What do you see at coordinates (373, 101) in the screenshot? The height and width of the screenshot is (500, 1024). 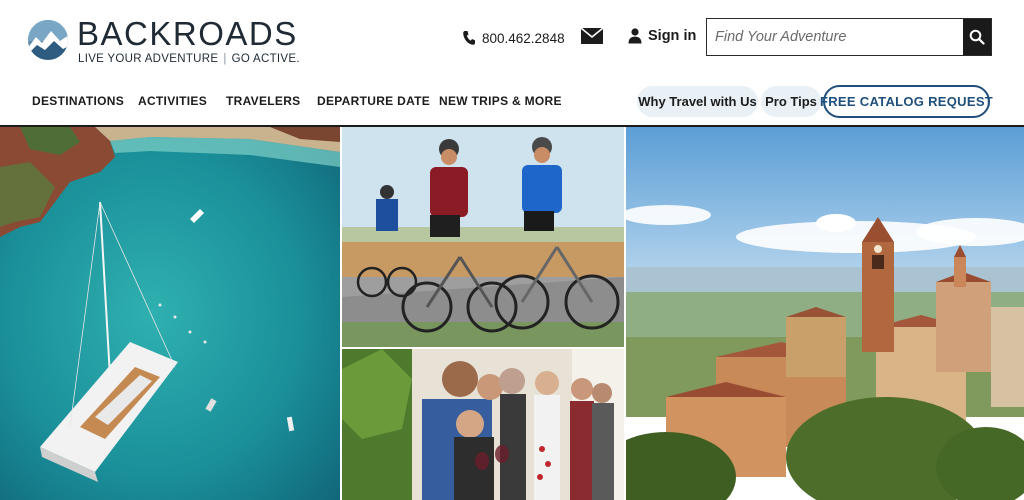 I see `nav-item-departure-date: DEPARTURE DATE` at bounding box center [373, 101].